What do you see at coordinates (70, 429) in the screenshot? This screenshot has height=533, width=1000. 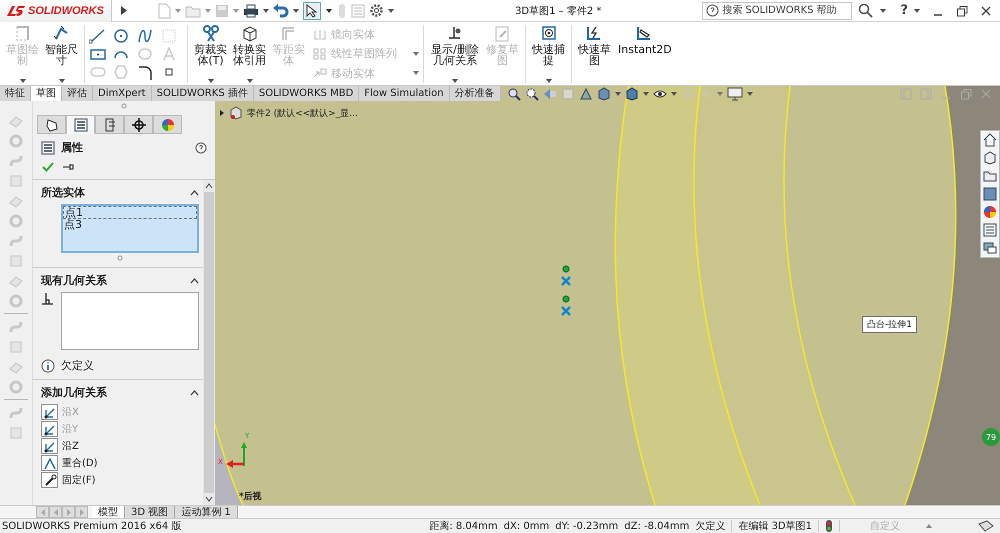 I see `relation-label: 沿Y` at bounding box center [70, 429].